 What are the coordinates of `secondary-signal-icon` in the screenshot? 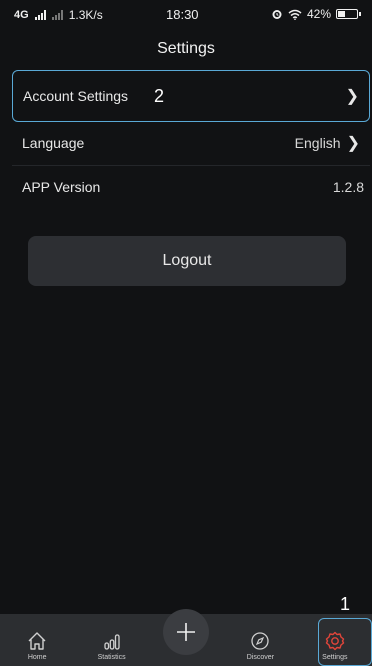 It's located at (57, 15).